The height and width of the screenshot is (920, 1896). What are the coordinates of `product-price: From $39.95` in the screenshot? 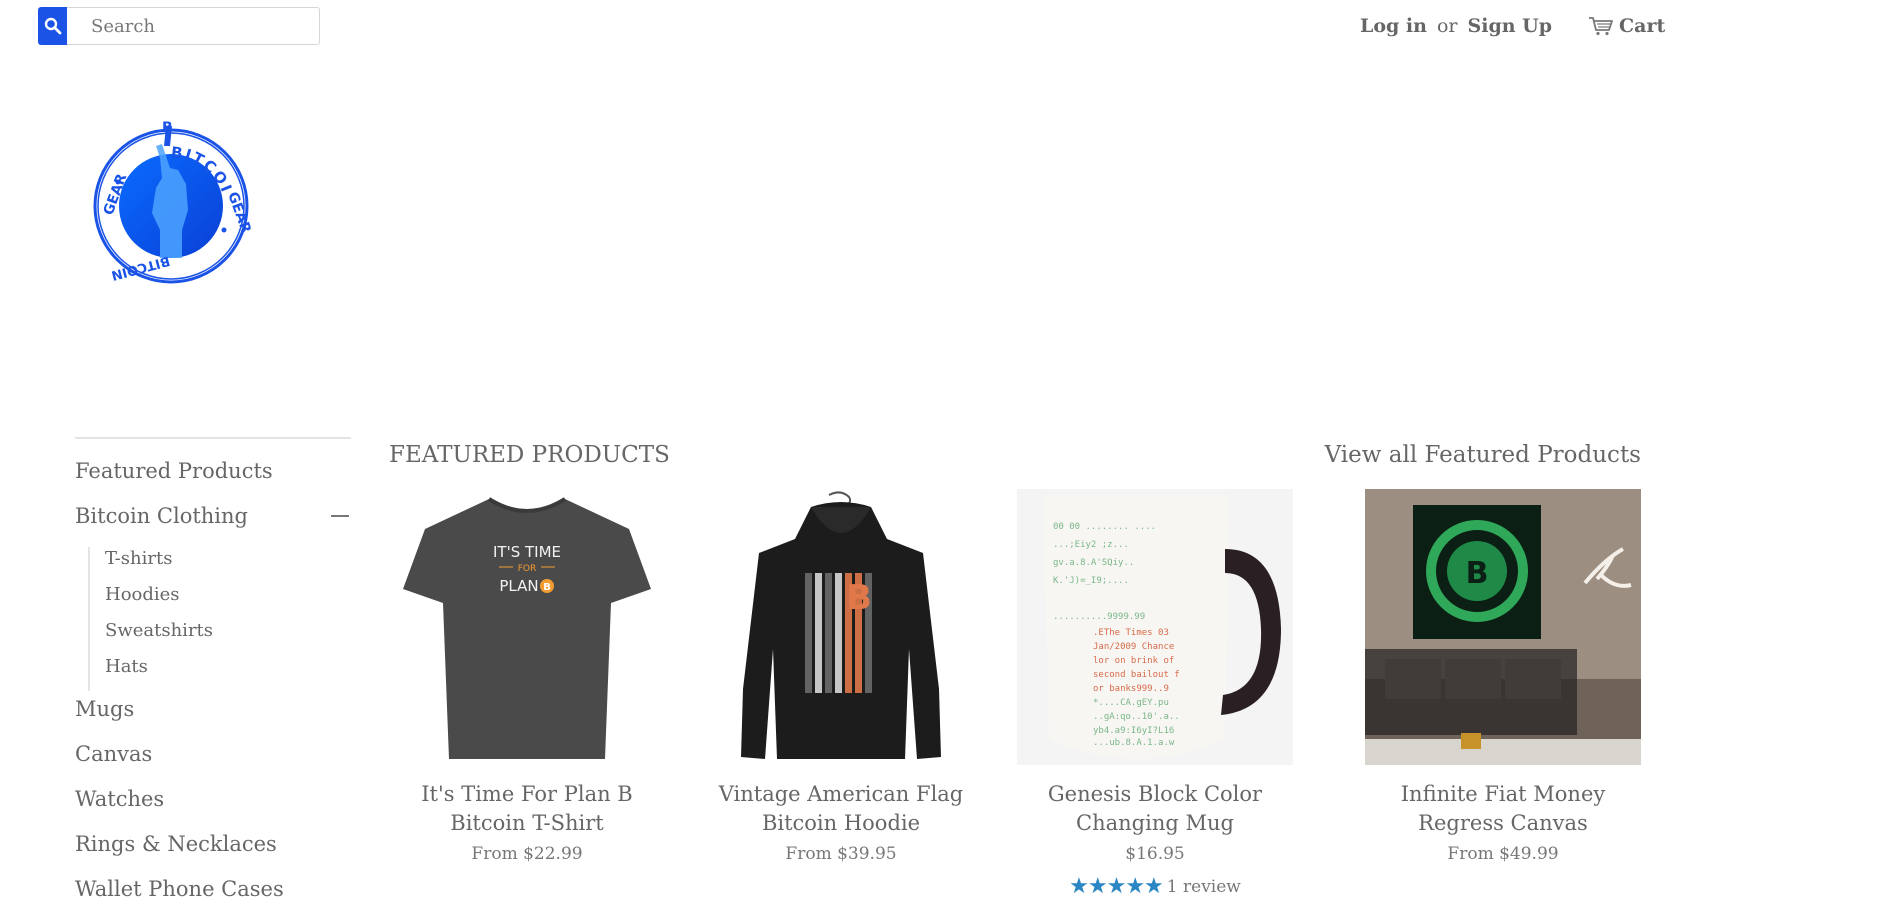 It's located at (841, 854).